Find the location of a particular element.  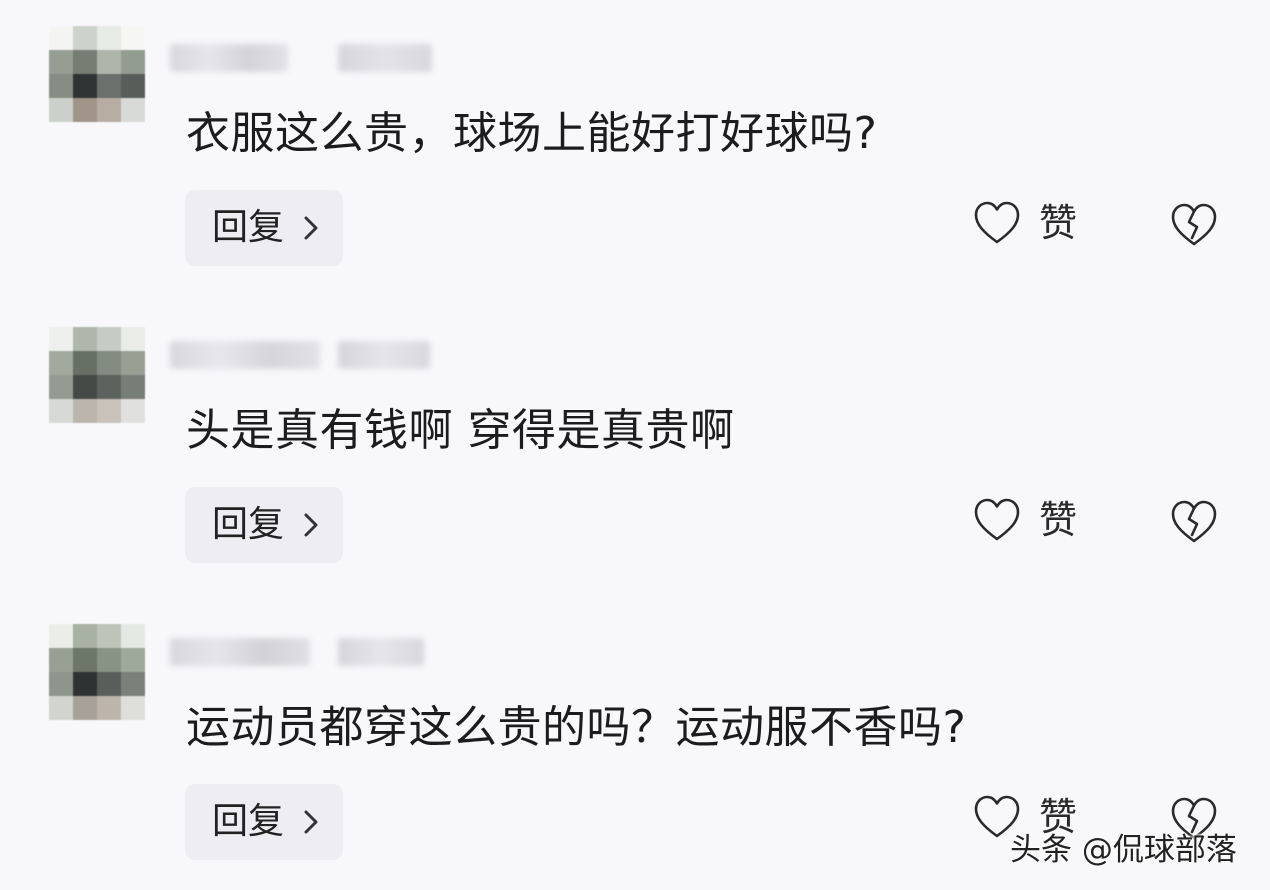

comment-text: 衣服这么贵，球场上能好打好球吗? is located at coordinates (532, 133).